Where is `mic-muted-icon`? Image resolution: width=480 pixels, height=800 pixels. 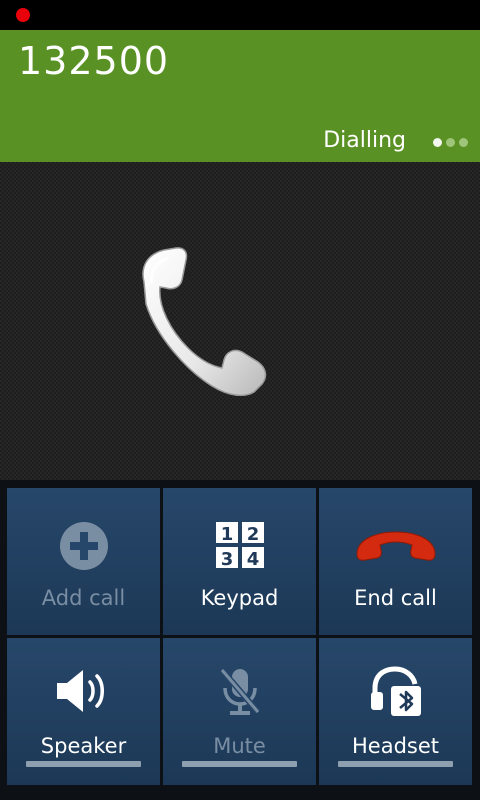 mic-muted-icon is located at coordinates (240, 691).